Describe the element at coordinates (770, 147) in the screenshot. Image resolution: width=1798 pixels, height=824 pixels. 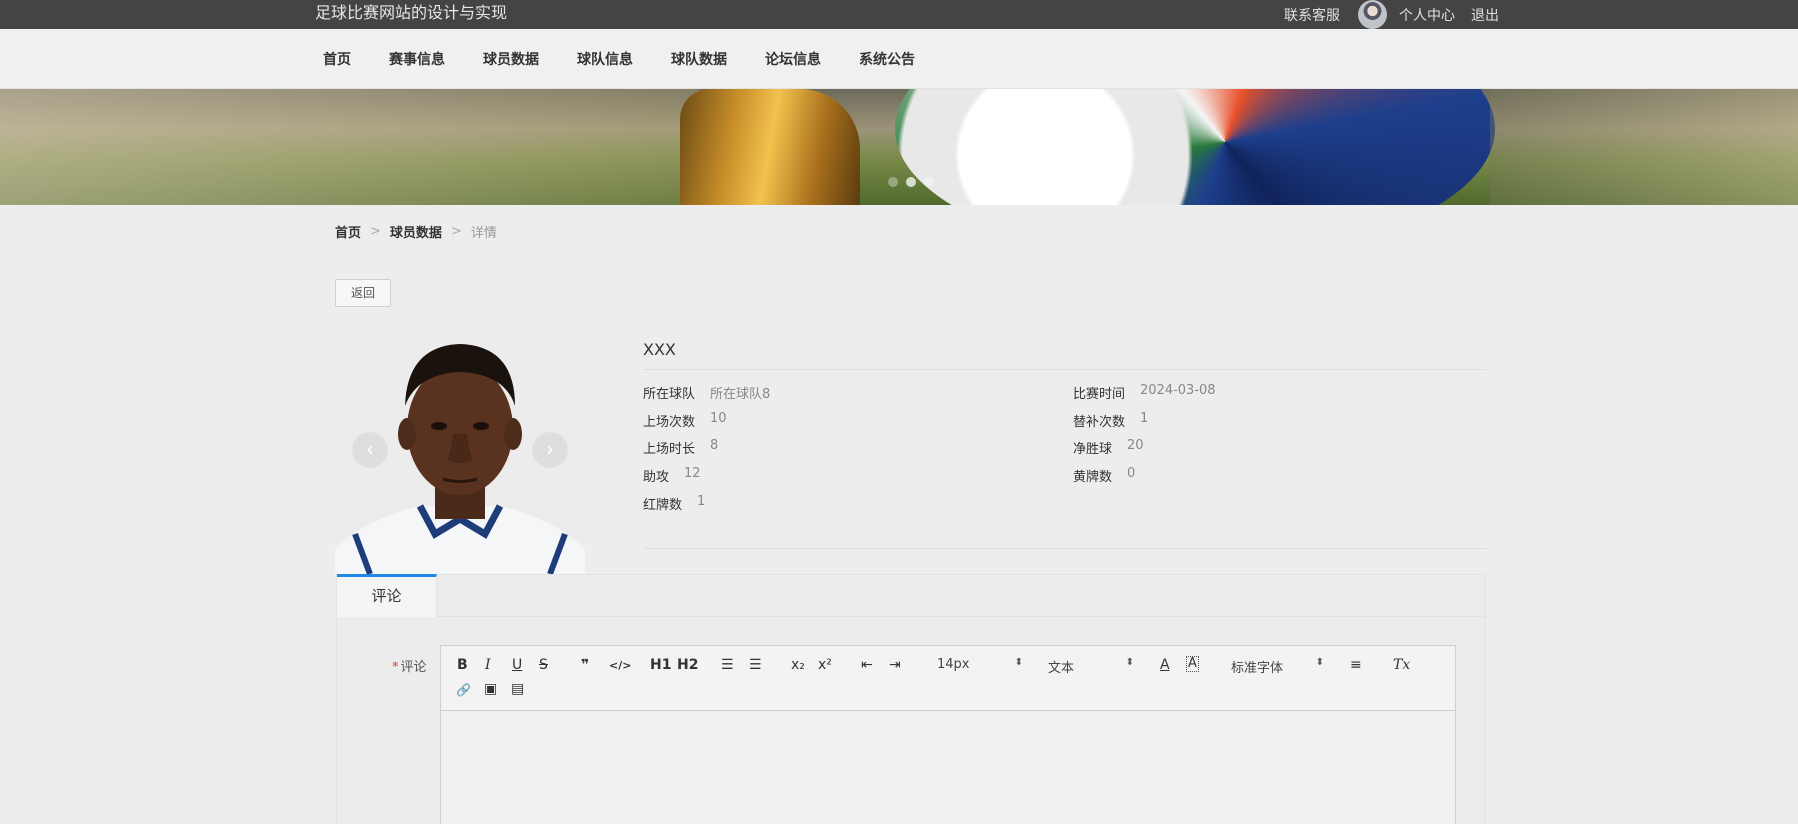
I see `banner-trophy-image` at that location.